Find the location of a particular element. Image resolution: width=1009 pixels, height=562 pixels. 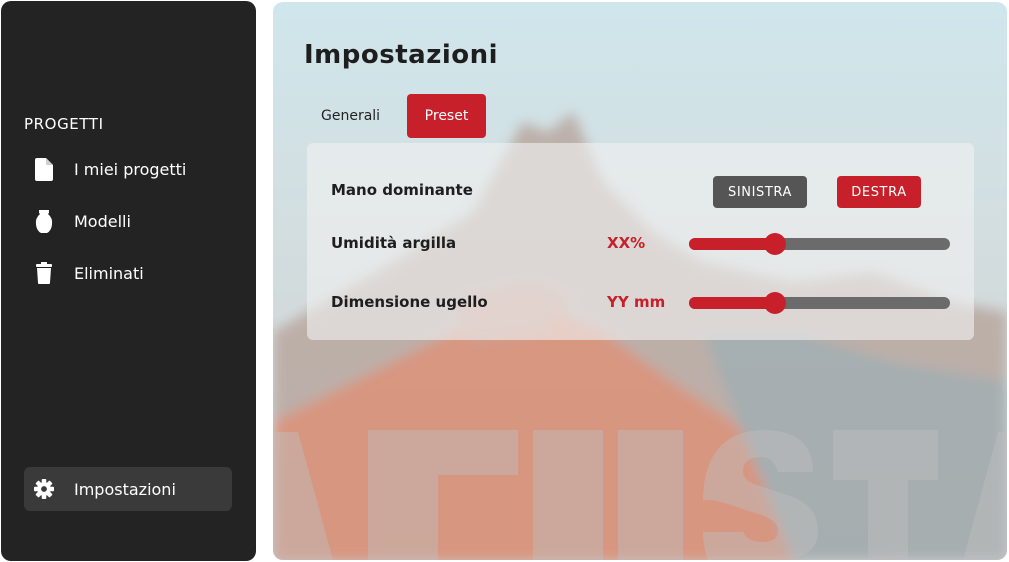

gear-icon is located at coordinates (44, 489).